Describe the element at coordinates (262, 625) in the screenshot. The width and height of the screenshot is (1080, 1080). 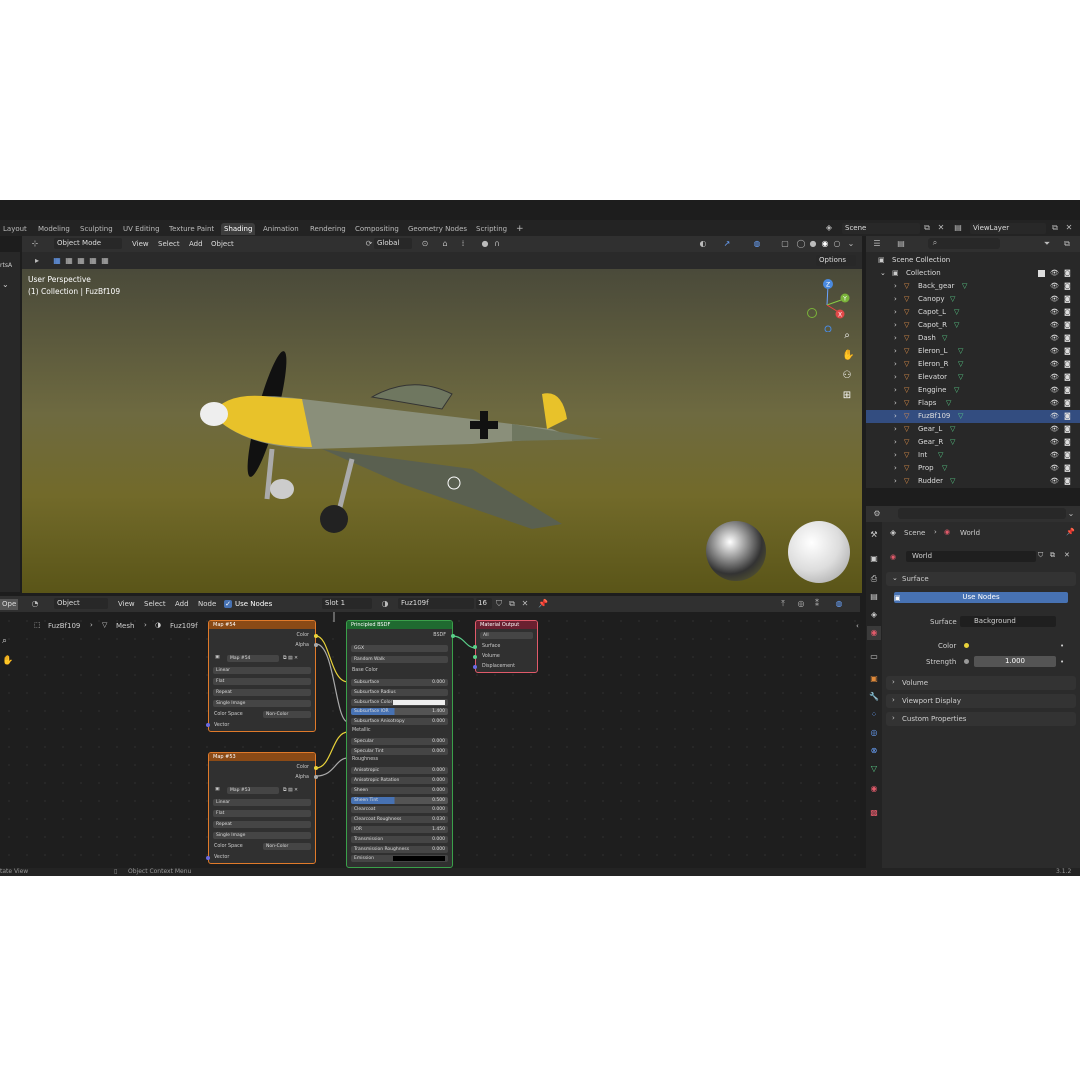
I see `node-header: Map #54` at that location.